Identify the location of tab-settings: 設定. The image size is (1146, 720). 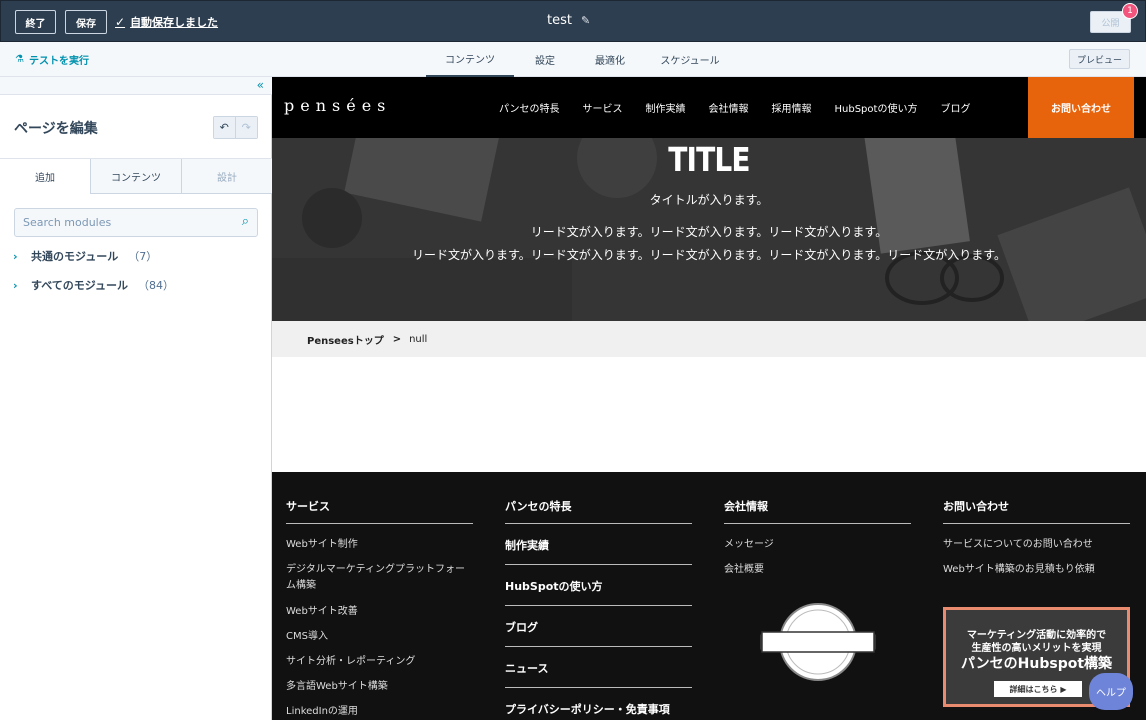
(545, 59).